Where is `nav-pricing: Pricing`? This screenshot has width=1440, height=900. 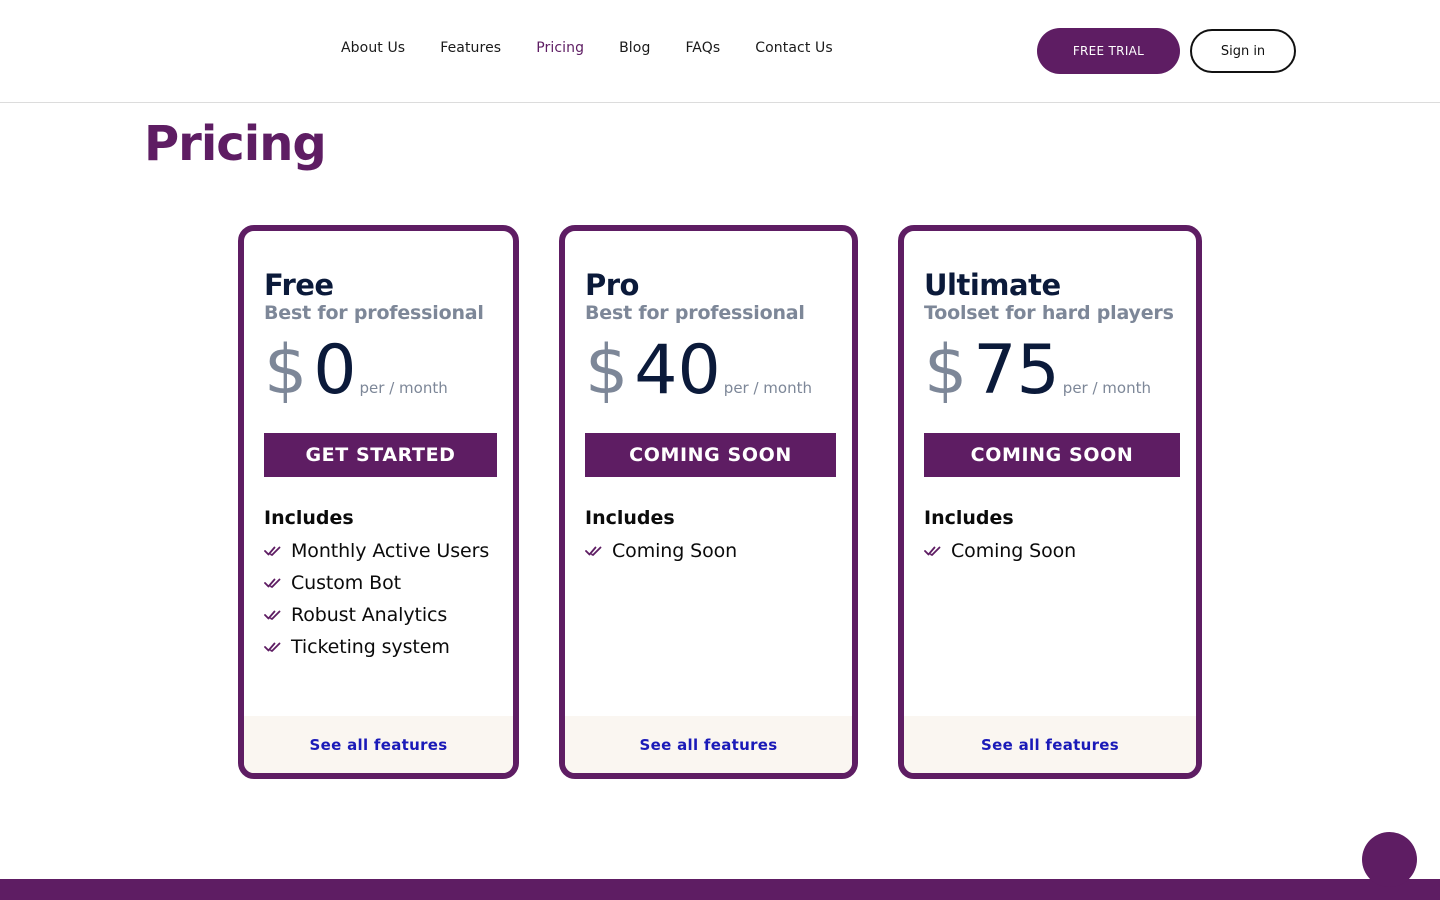 nav-pricing: Pricing is located at coordinates (560, 48).